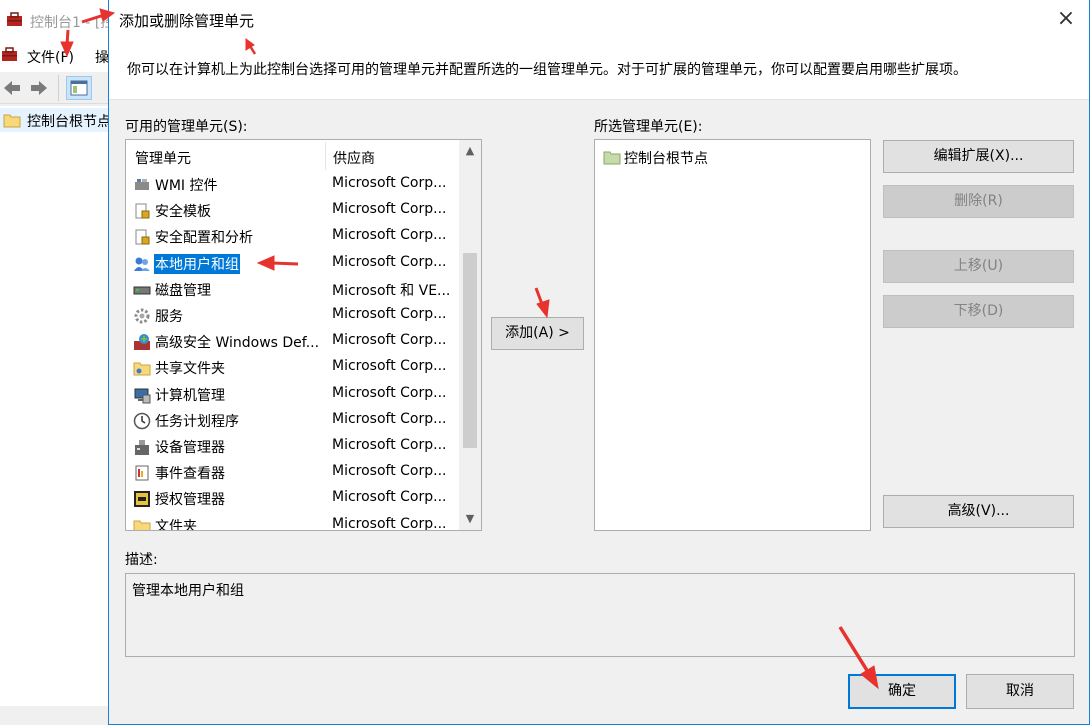 This screenshot has height=725, width=1090. I want to click on security-config-icon, so click(142, 237).